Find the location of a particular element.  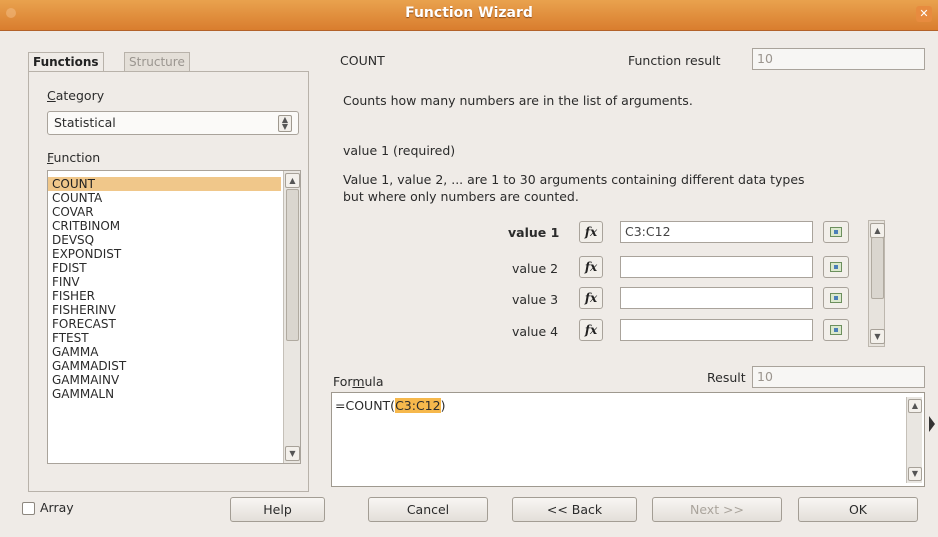

formula-highlight: C3:C12 is located at coordinates (418, 405).